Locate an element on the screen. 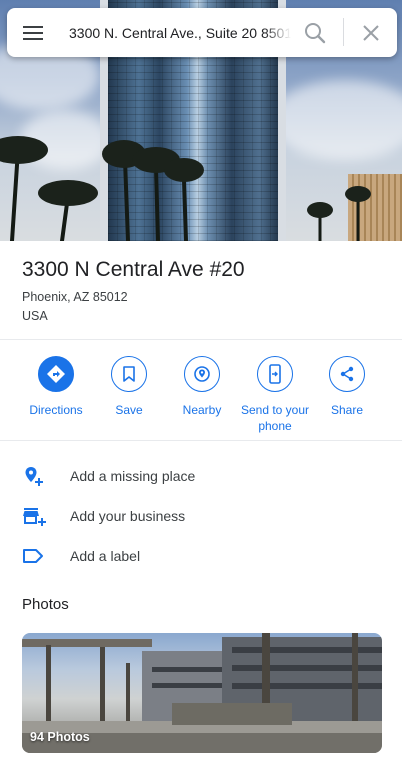 This screenshot has height=758, width=402. search-bar: 3300 N. Central Ave., Suite 20 85012 is located at coordinates (202, 32).